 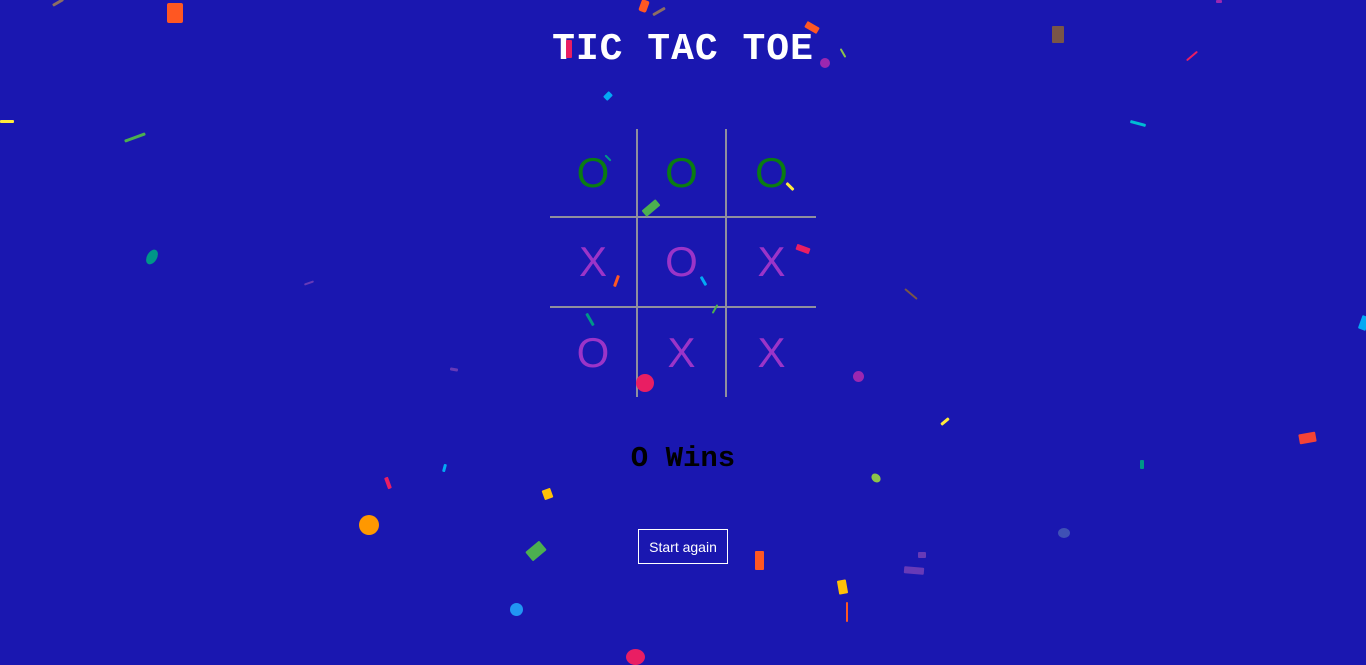 I want to click on board-cell-2-0: O, so click(x=594, y=352).